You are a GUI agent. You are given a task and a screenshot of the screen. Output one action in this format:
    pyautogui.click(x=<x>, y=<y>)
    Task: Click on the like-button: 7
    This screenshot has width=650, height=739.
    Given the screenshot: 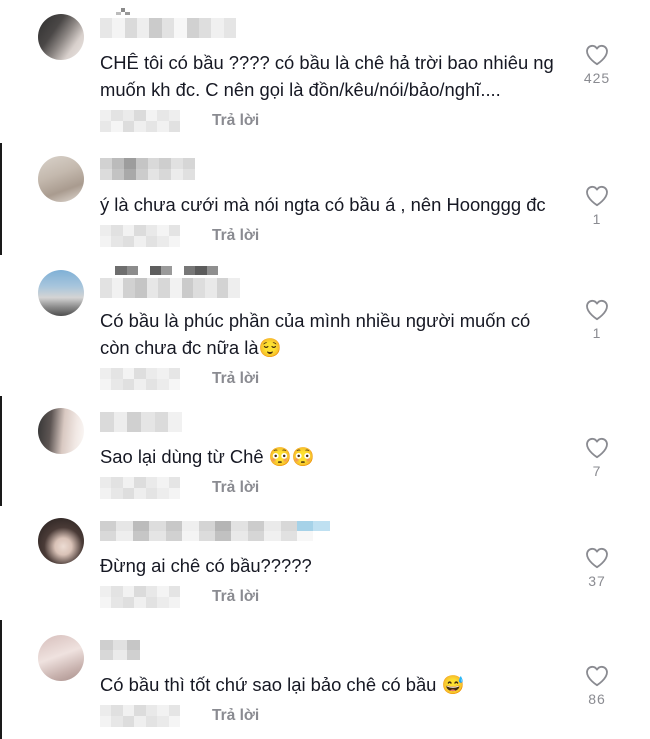 What is the action you would take?
    pyautogui.click(x=597, y=458)
    